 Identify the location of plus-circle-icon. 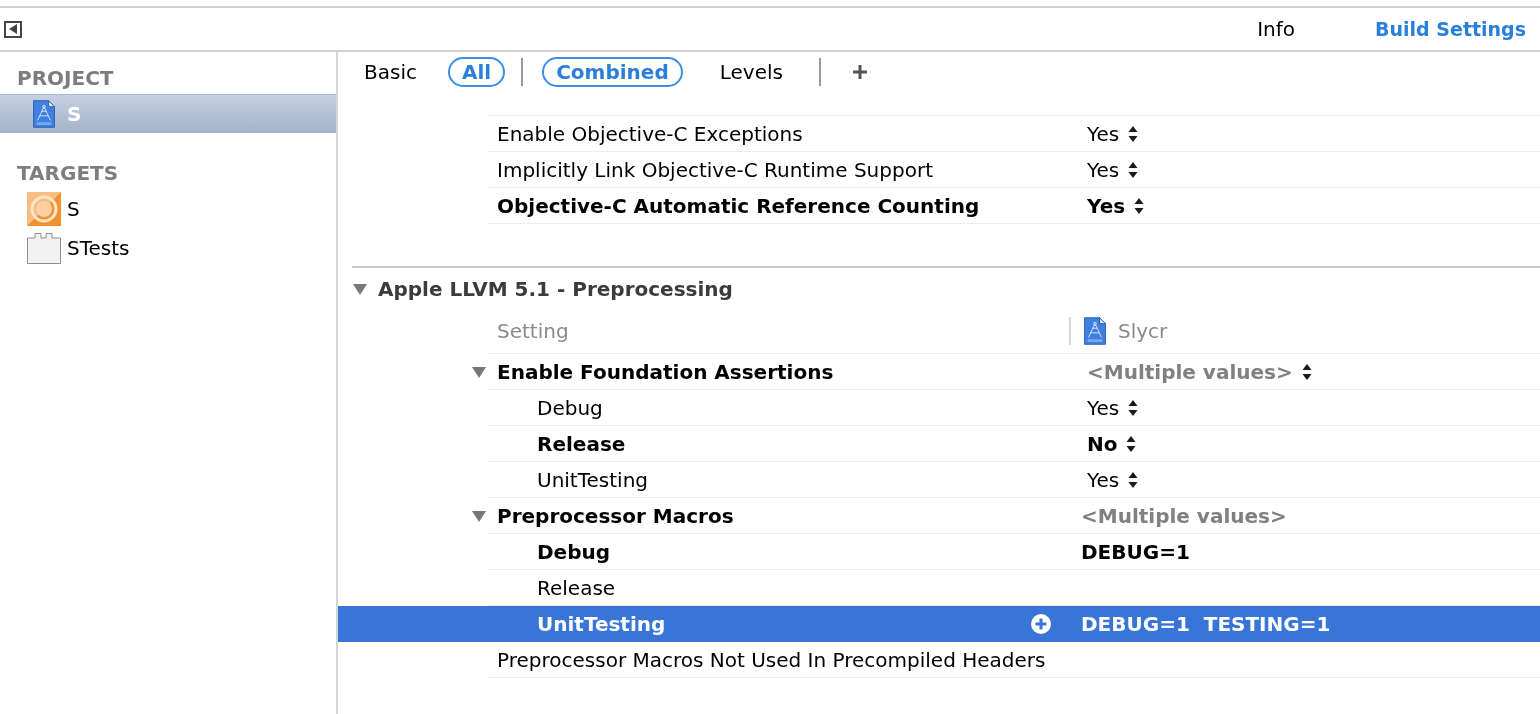
(1041, 624).